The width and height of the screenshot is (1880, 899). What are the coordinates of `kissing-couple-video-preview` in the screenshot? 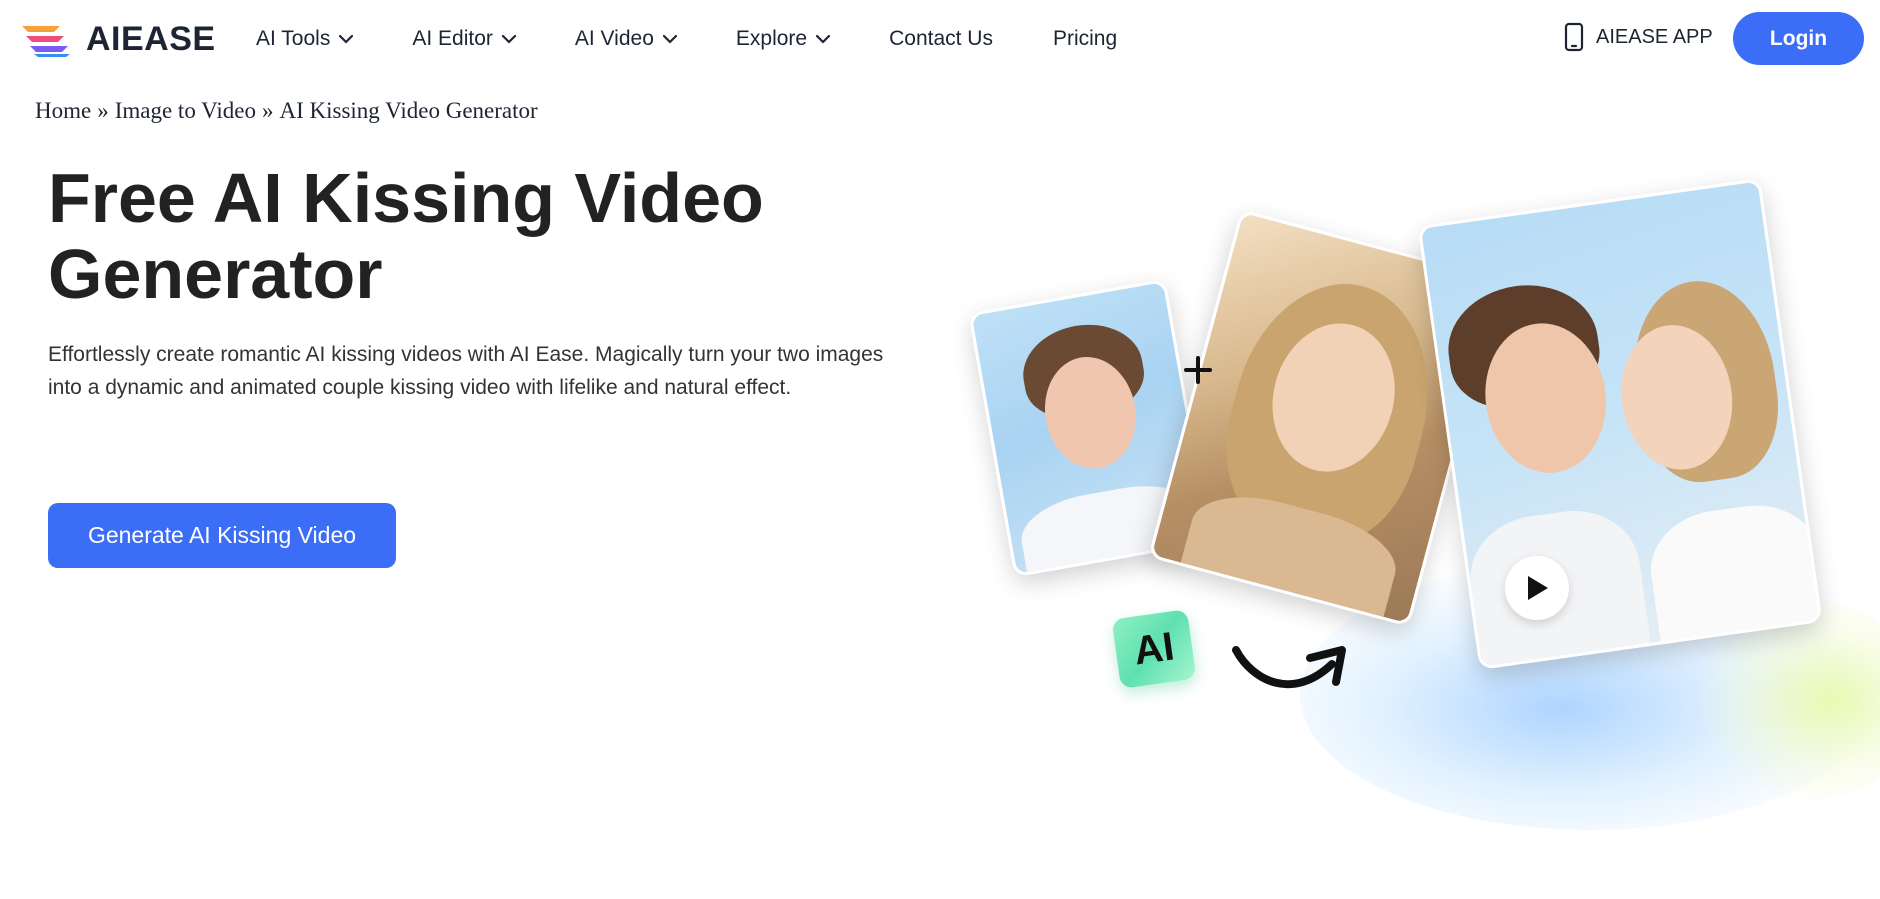 It's located at (1620, 424).